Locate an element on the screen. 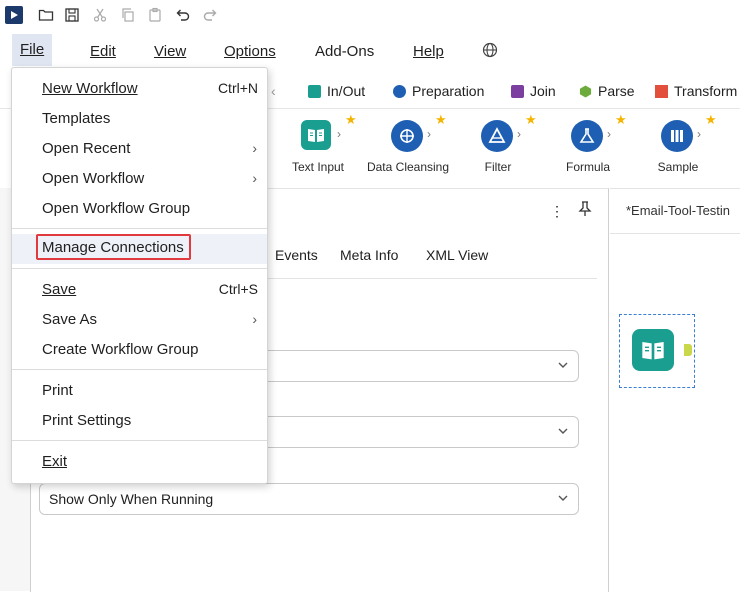  menu-item-new-workflow: New Workflow Ctrl+N is located at coordinates (139, 90).